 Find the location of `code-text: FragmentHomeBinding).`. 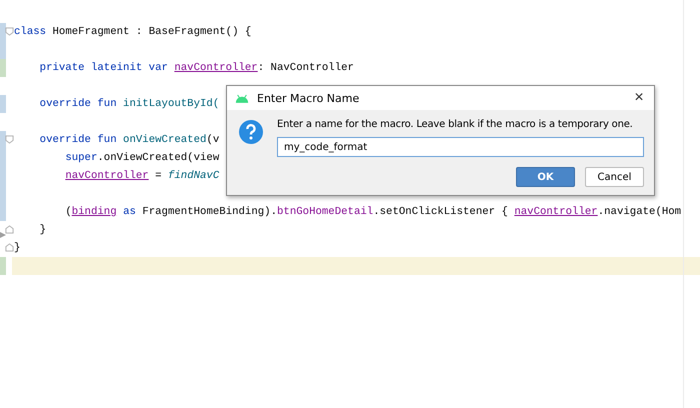

code-text: FragmentHomeBinding). is located at coordinates (209, 212).